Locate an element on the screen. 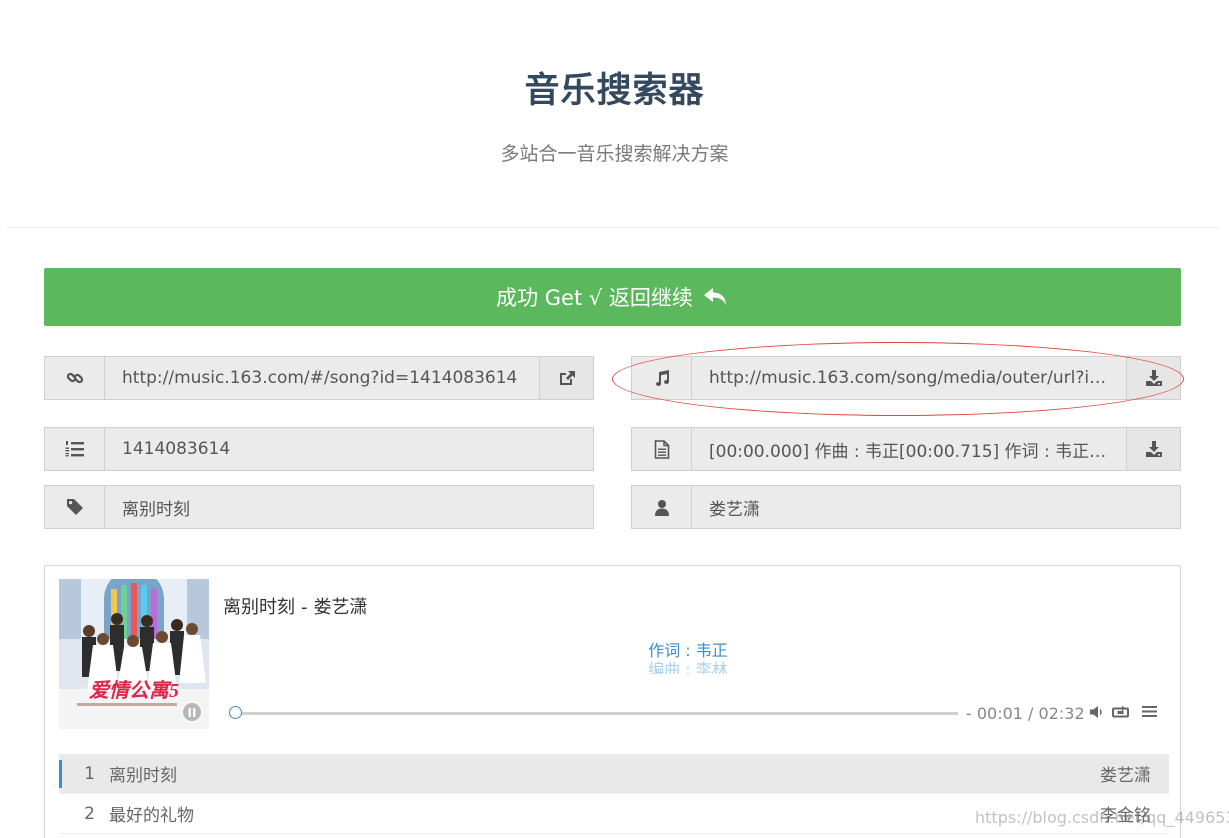  song-name-field: 离别时刻 is located at coordinates (349, 507).